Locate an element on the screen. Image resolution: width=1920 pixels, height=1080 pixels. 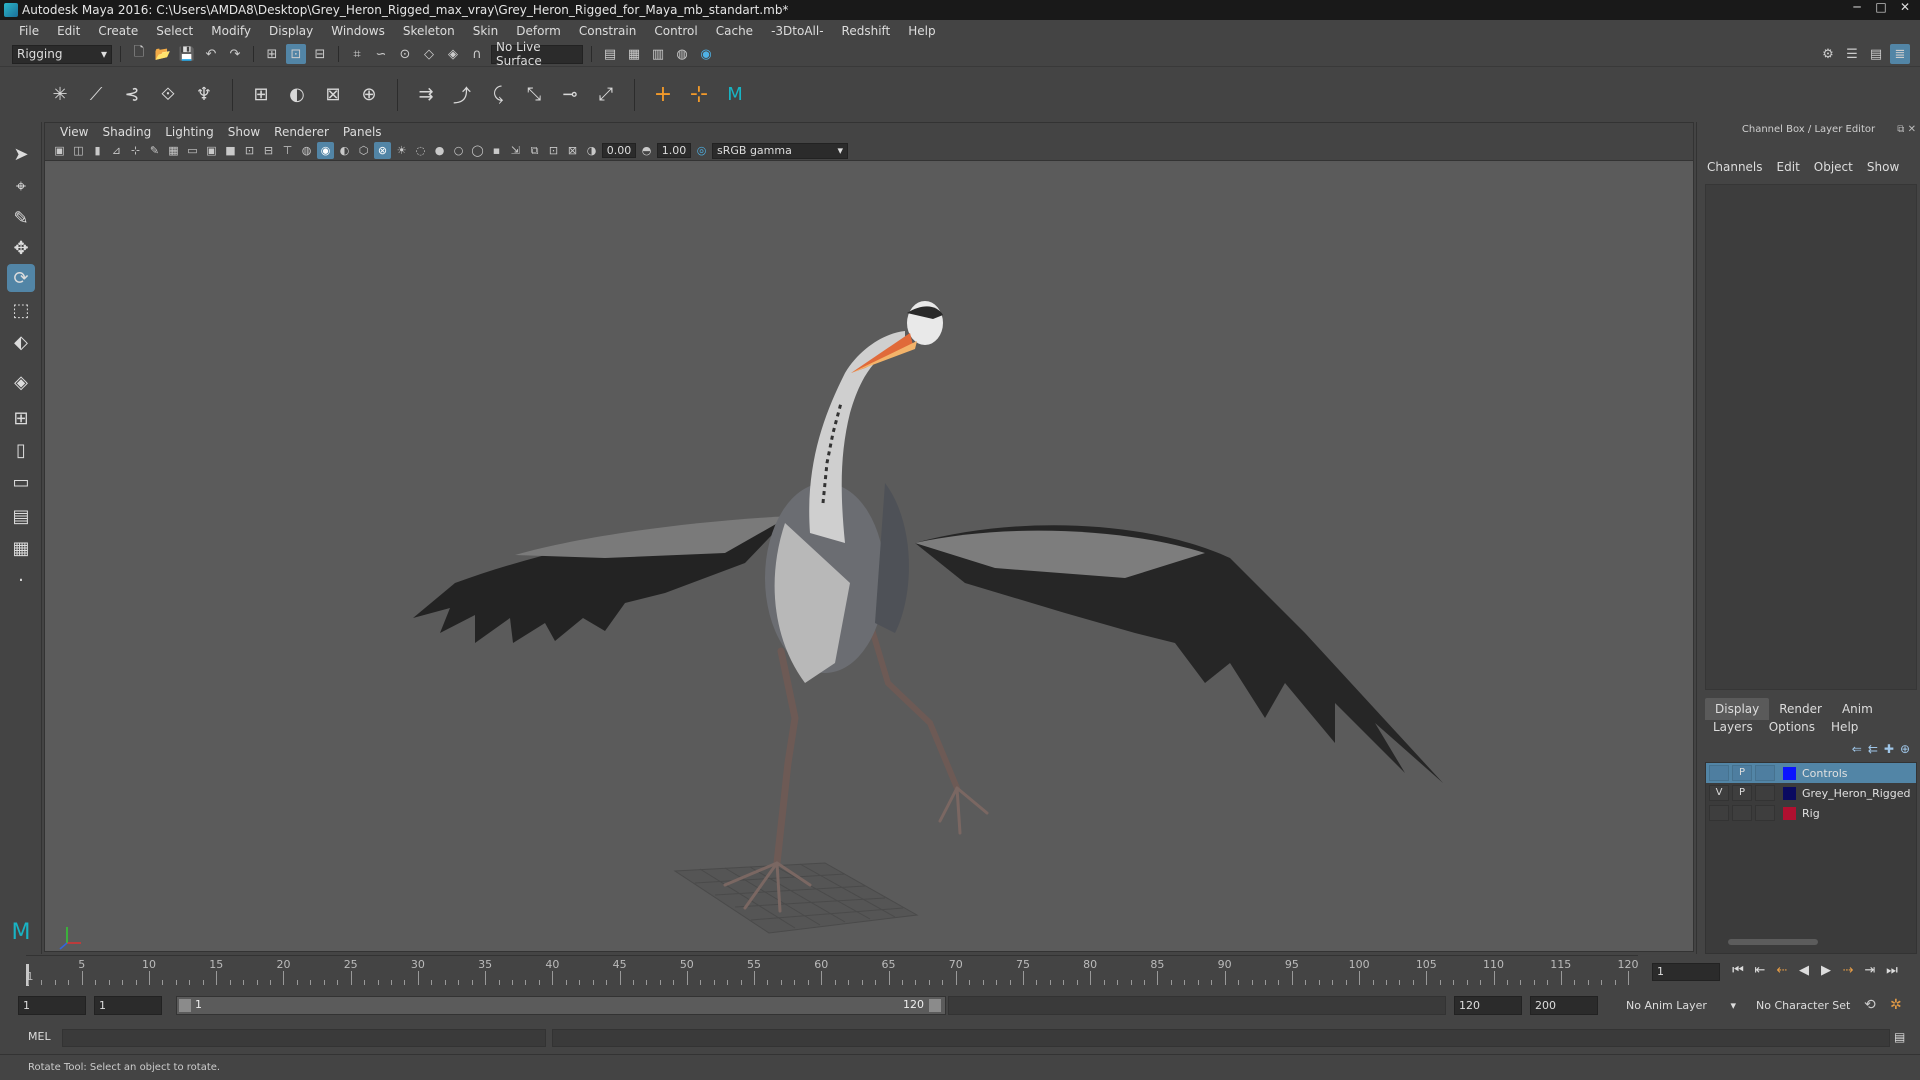
xray-joints-icon: ⧉ is located at coordinates (534, 150).